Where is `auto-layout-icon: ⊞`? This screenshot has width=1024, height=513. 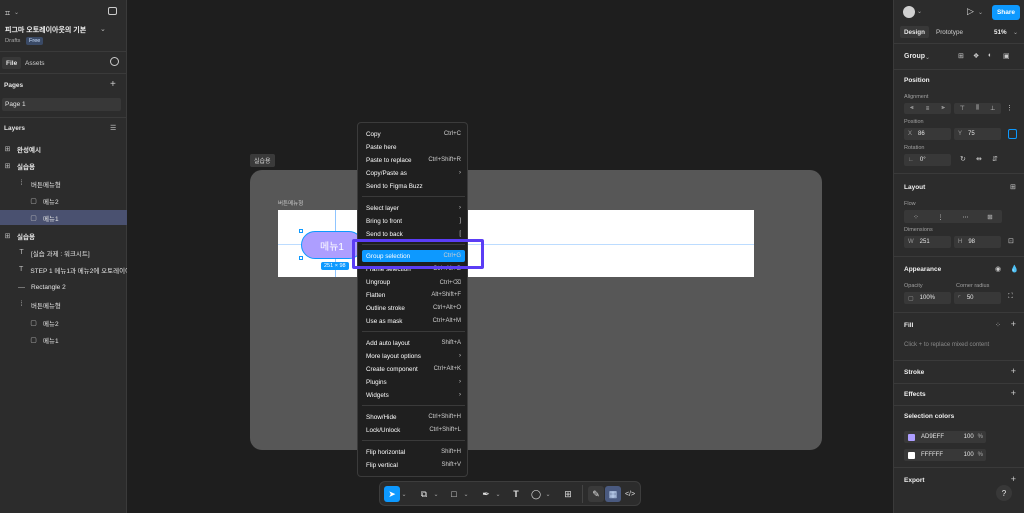 auto-layout-icon: ⊞ is located at coordinates (1013, 187).